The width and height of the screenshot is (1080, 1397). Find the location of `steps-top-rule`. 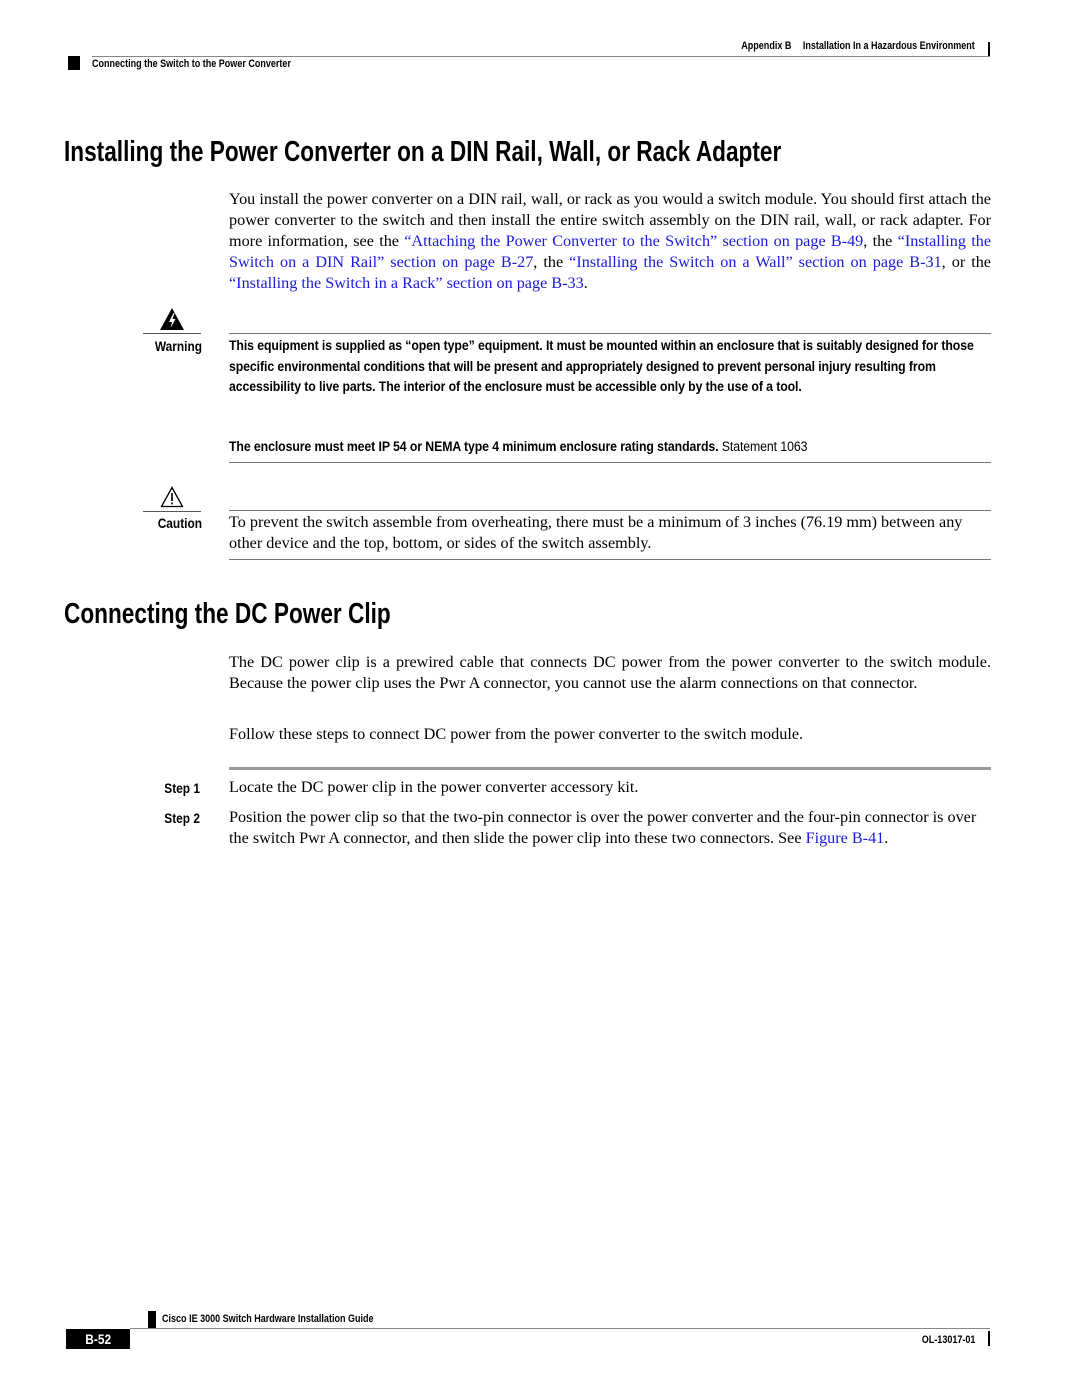

steps-top-rule is located at coordinates (610, 768).